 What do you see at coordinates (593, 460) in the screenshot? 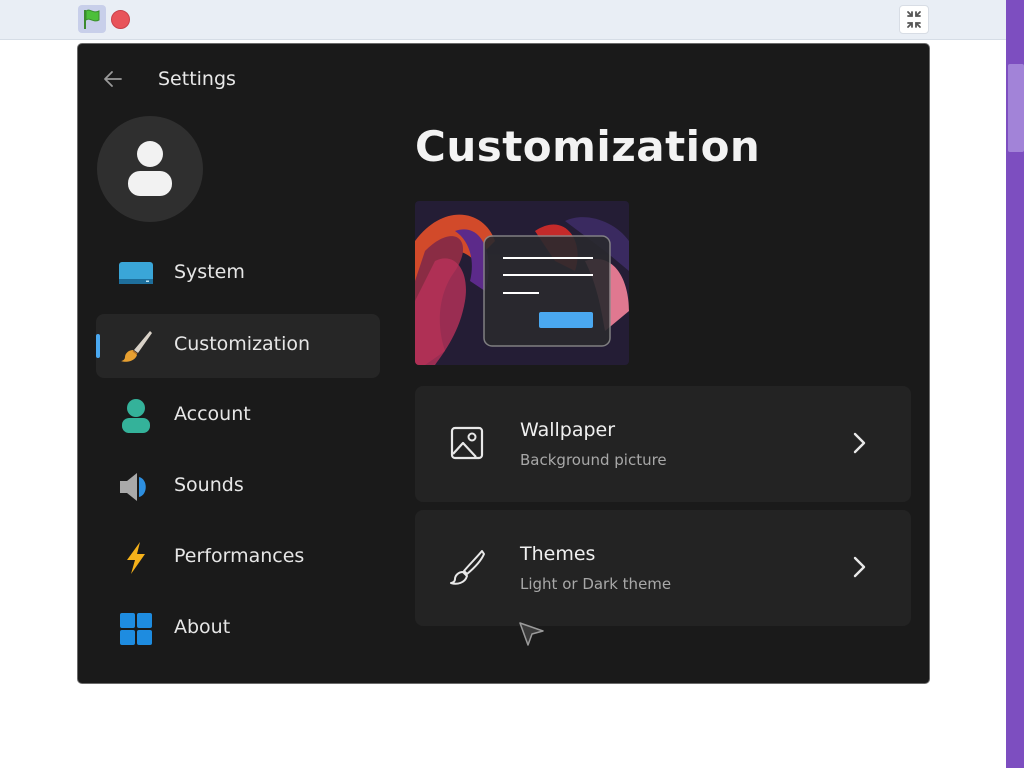
I see `card-subtitle: Background picture` at bounding box center [593, 460].